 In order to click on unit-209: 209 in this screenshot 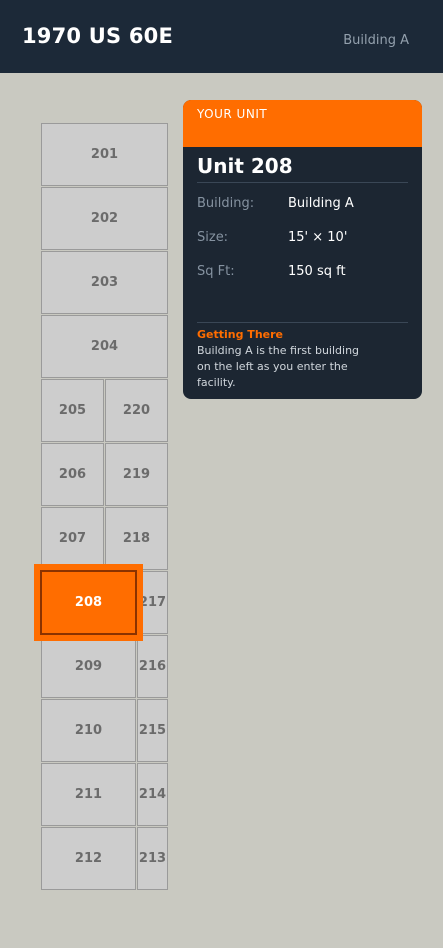, I will do `click(88, 666)`.